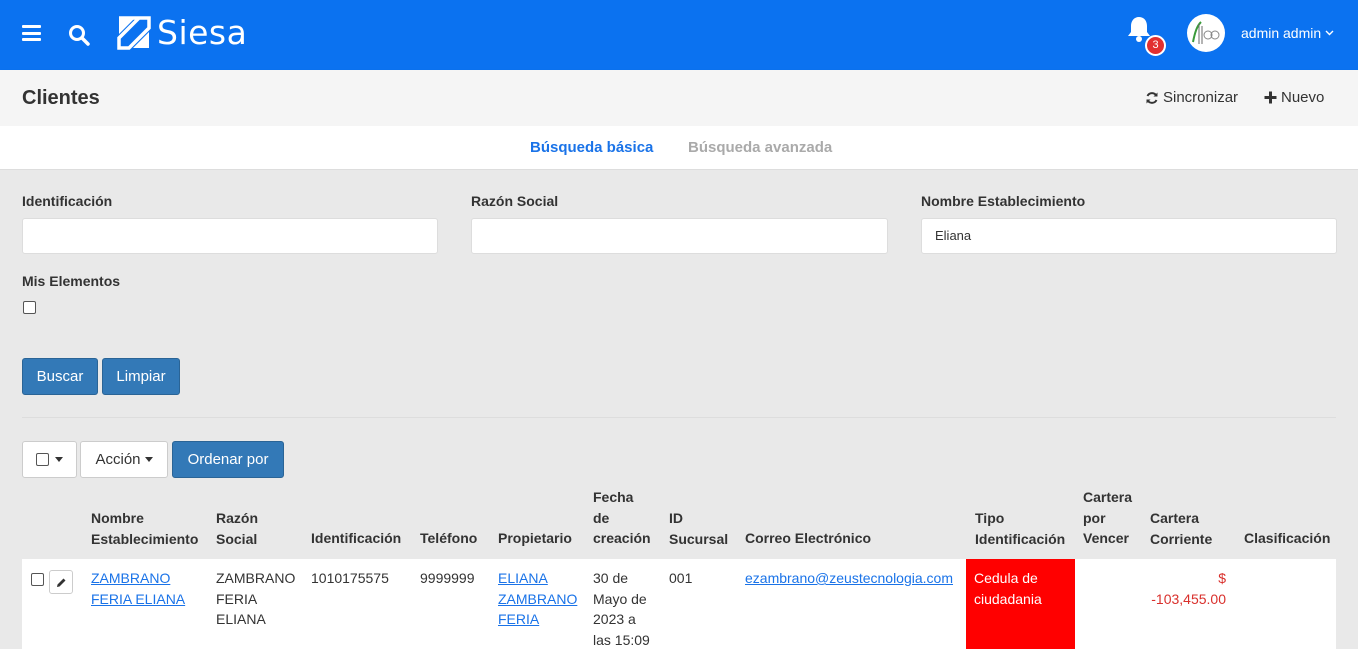 The width and height of the screenshot is (1358, 649). Describe the element at coordinates (350, 578) in the screenshot. I see `cell-identificacion: 1010175575` at that location.